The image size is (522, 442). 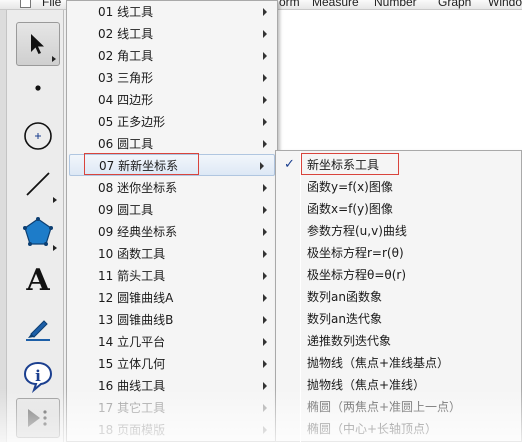 I want to click on information-tool-icon: i, so click(x=38, y=377).